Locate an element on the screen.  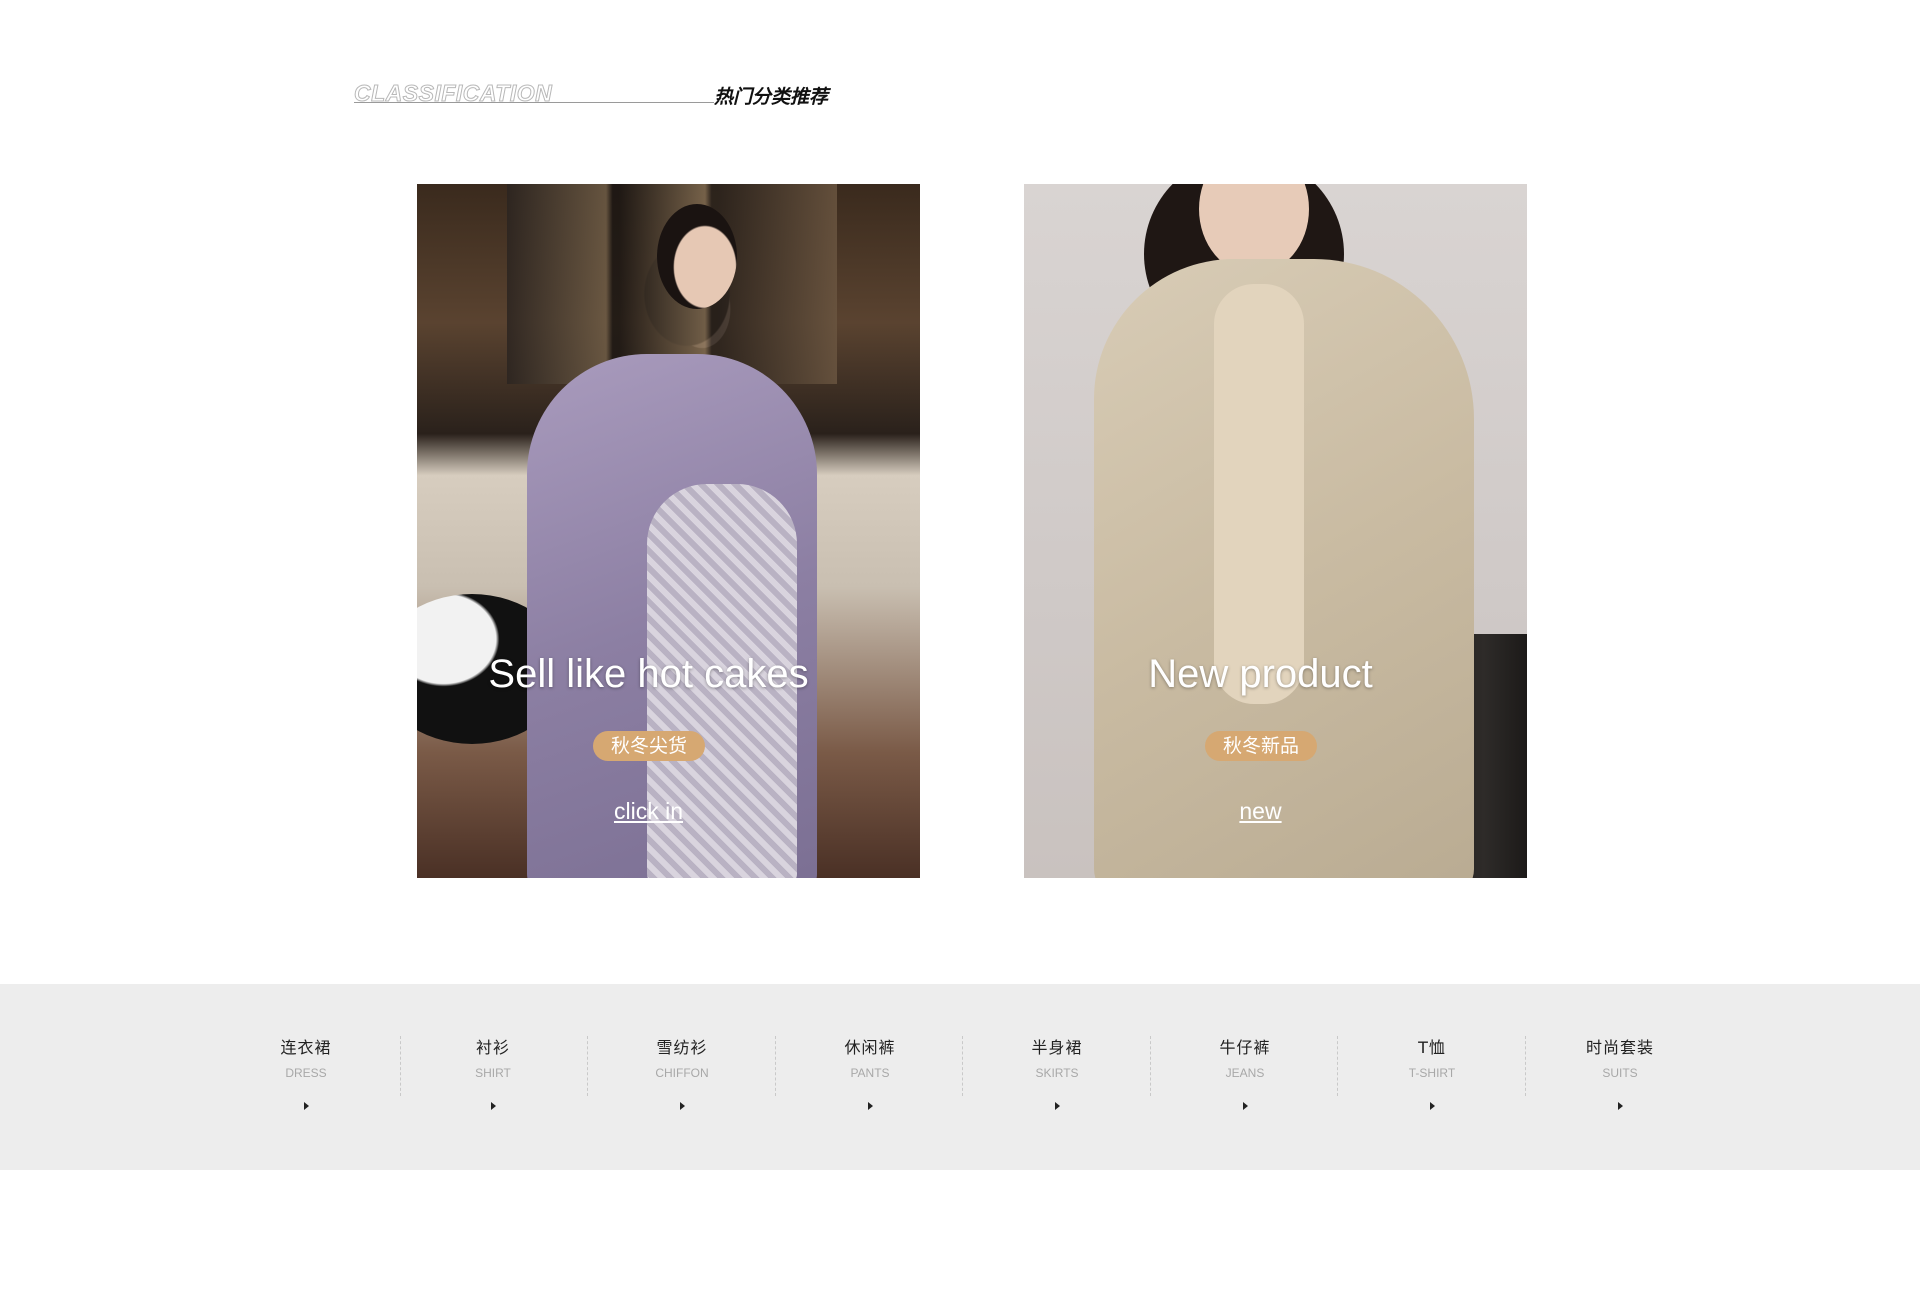
category-label: 连衣裙 is located at coordinates (306, 1047).